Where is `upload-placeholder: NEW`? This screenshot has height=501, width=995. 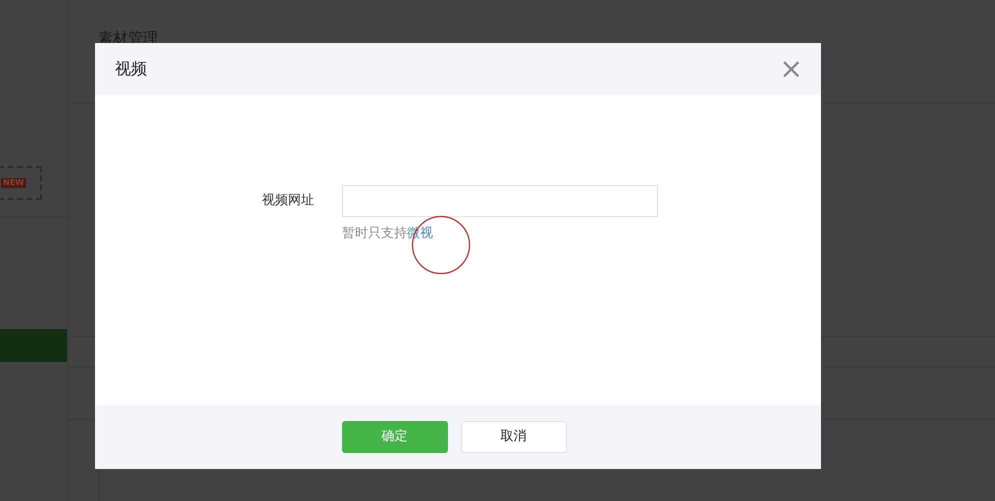
upload-placeholder: NEW is located at coordinates (21, 183).